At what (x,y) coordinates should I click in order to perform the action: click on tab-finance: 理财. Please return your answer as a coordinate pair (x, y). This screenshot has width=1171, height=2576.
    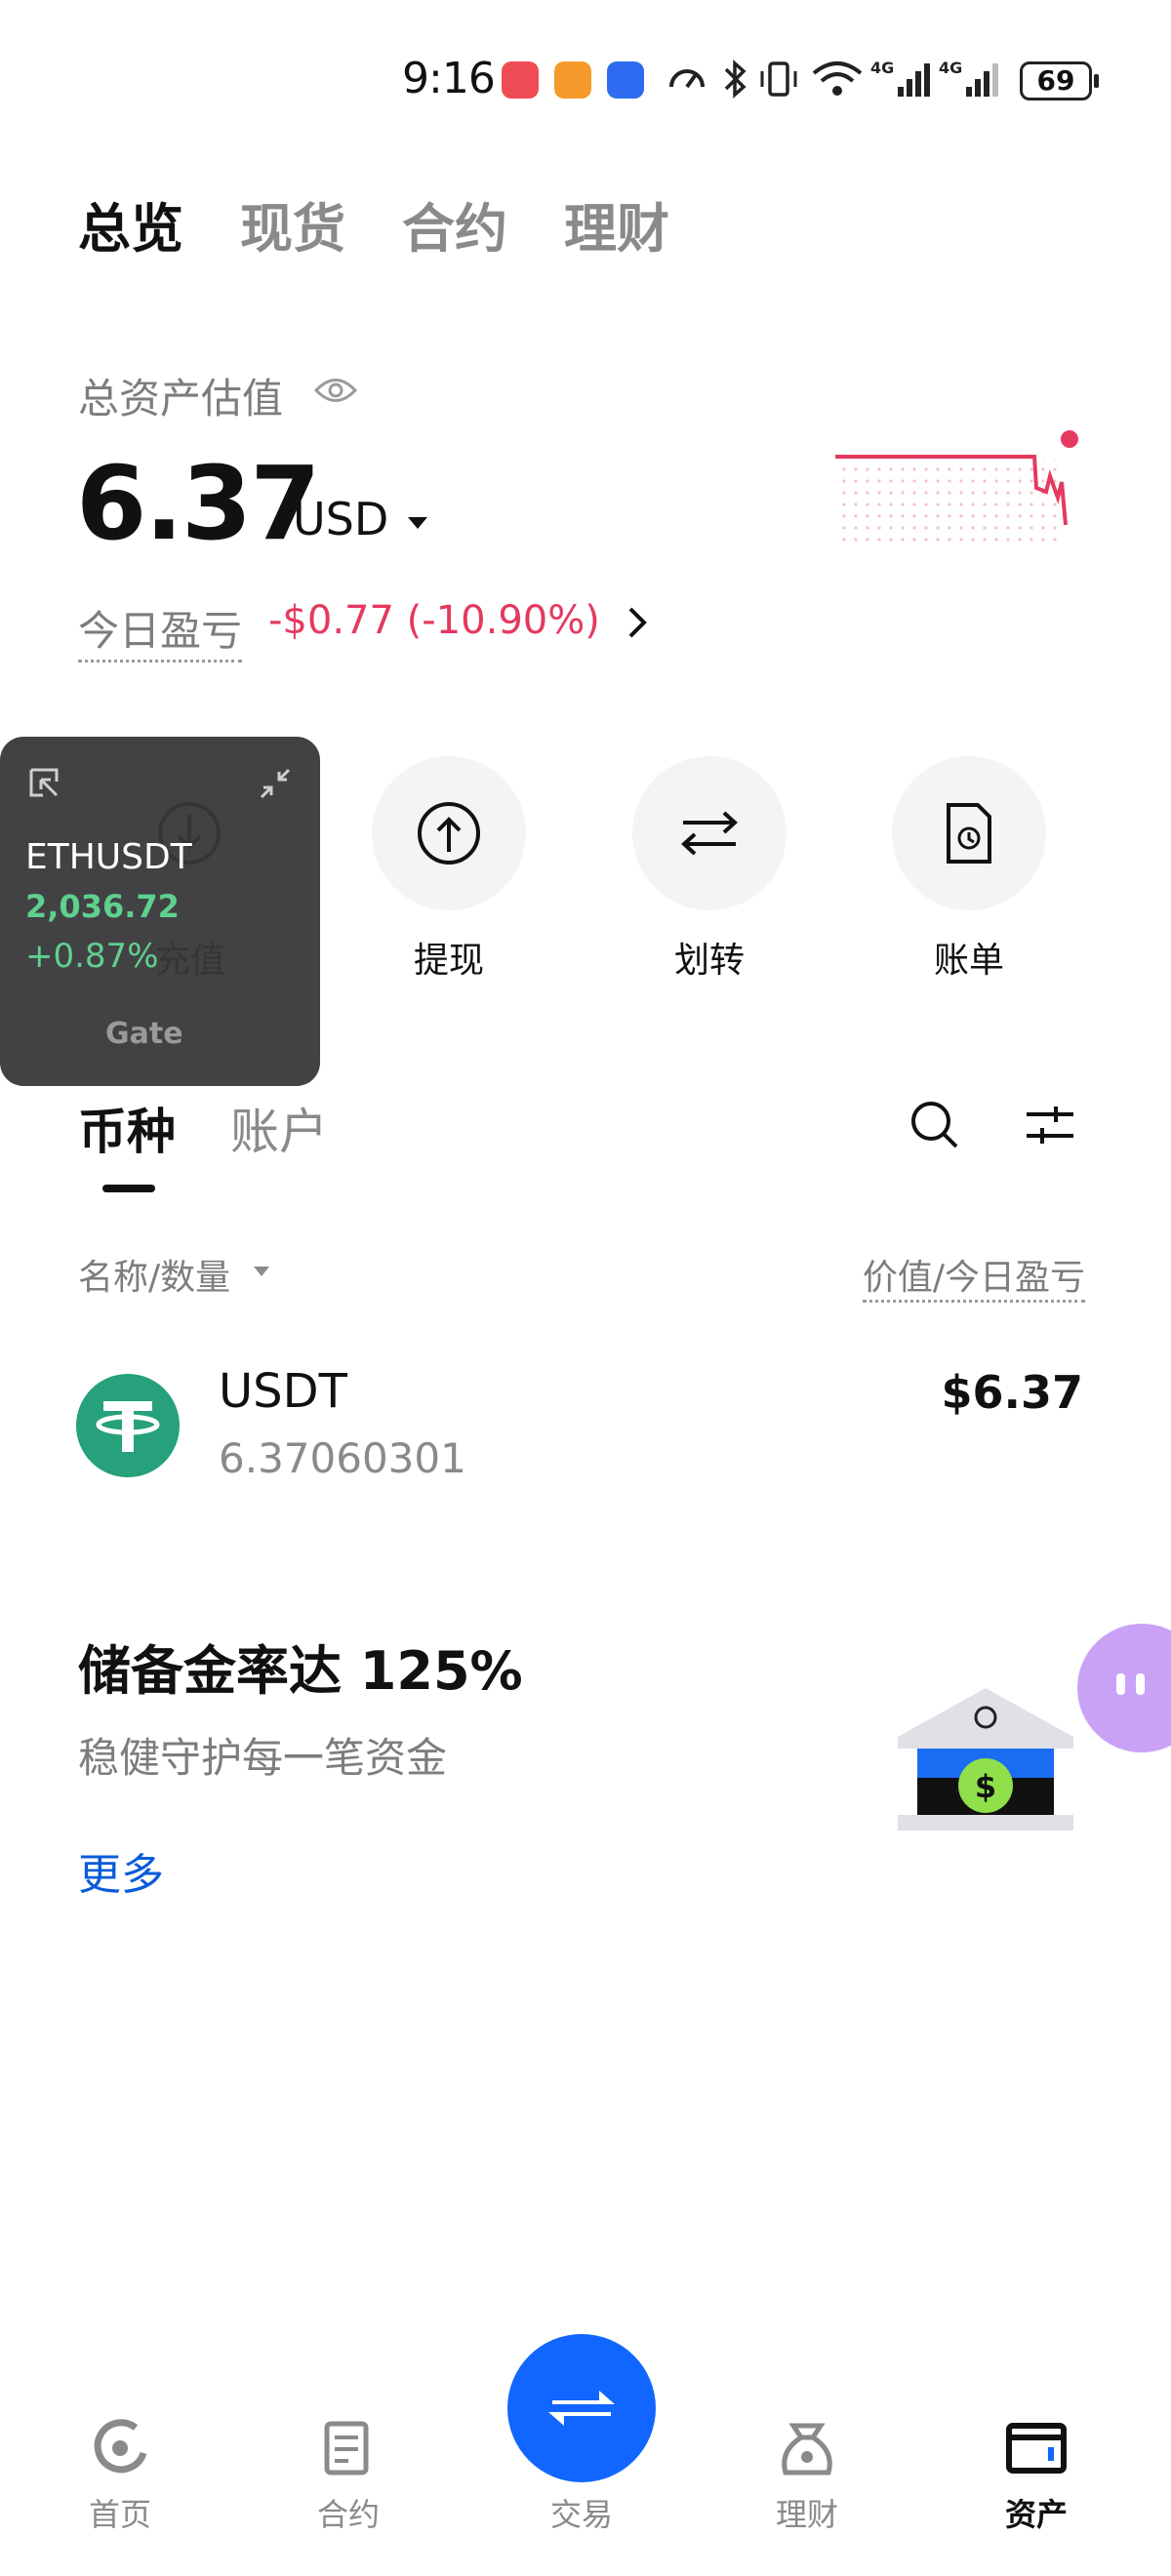
    Looking at the image, I should click on (616, 223).